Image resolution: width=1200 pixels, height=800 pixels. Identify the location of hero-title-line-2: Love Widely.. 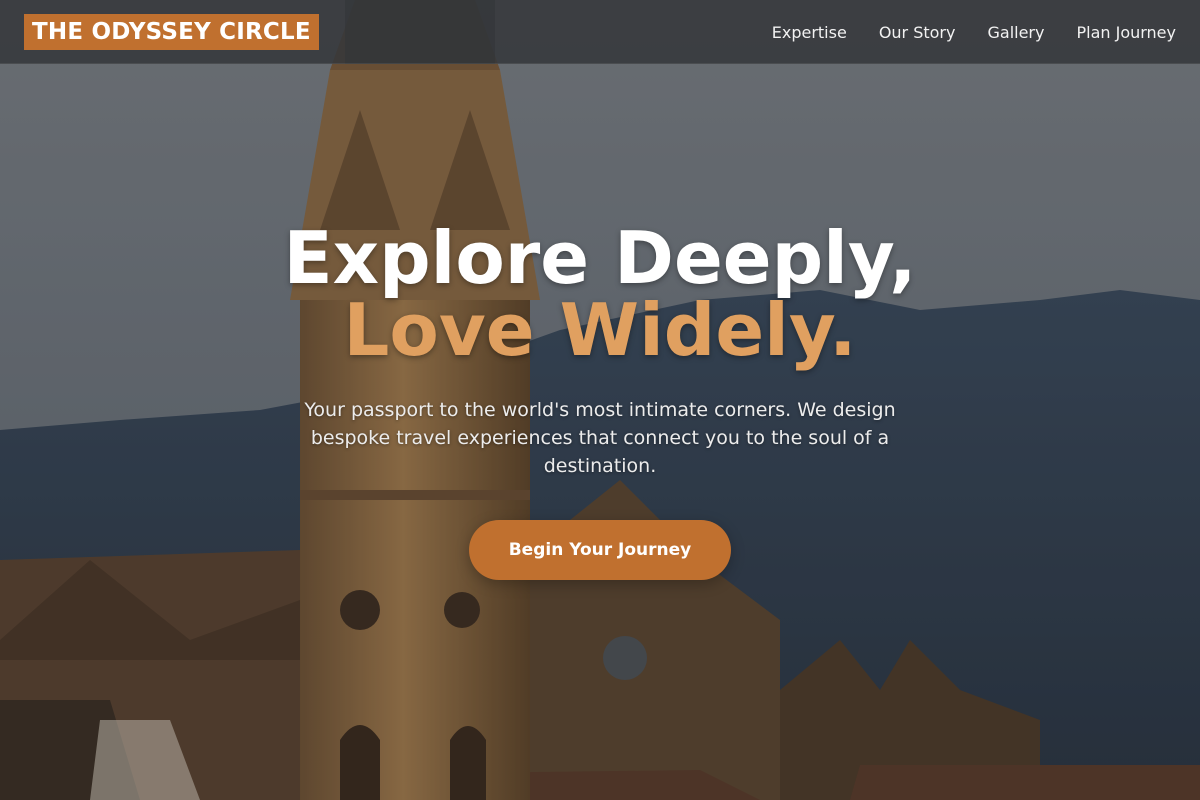
(600, 330).